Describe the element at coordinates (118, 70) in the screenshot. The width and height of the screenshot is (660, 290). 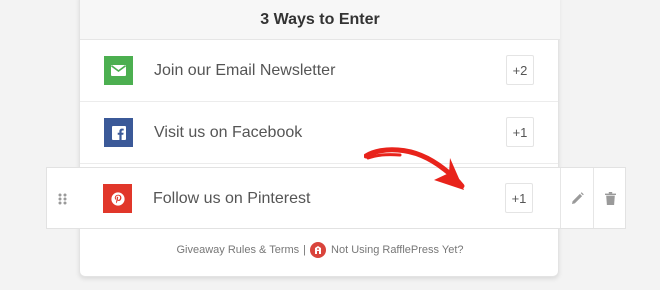
I see `envelope-icon` at that location.